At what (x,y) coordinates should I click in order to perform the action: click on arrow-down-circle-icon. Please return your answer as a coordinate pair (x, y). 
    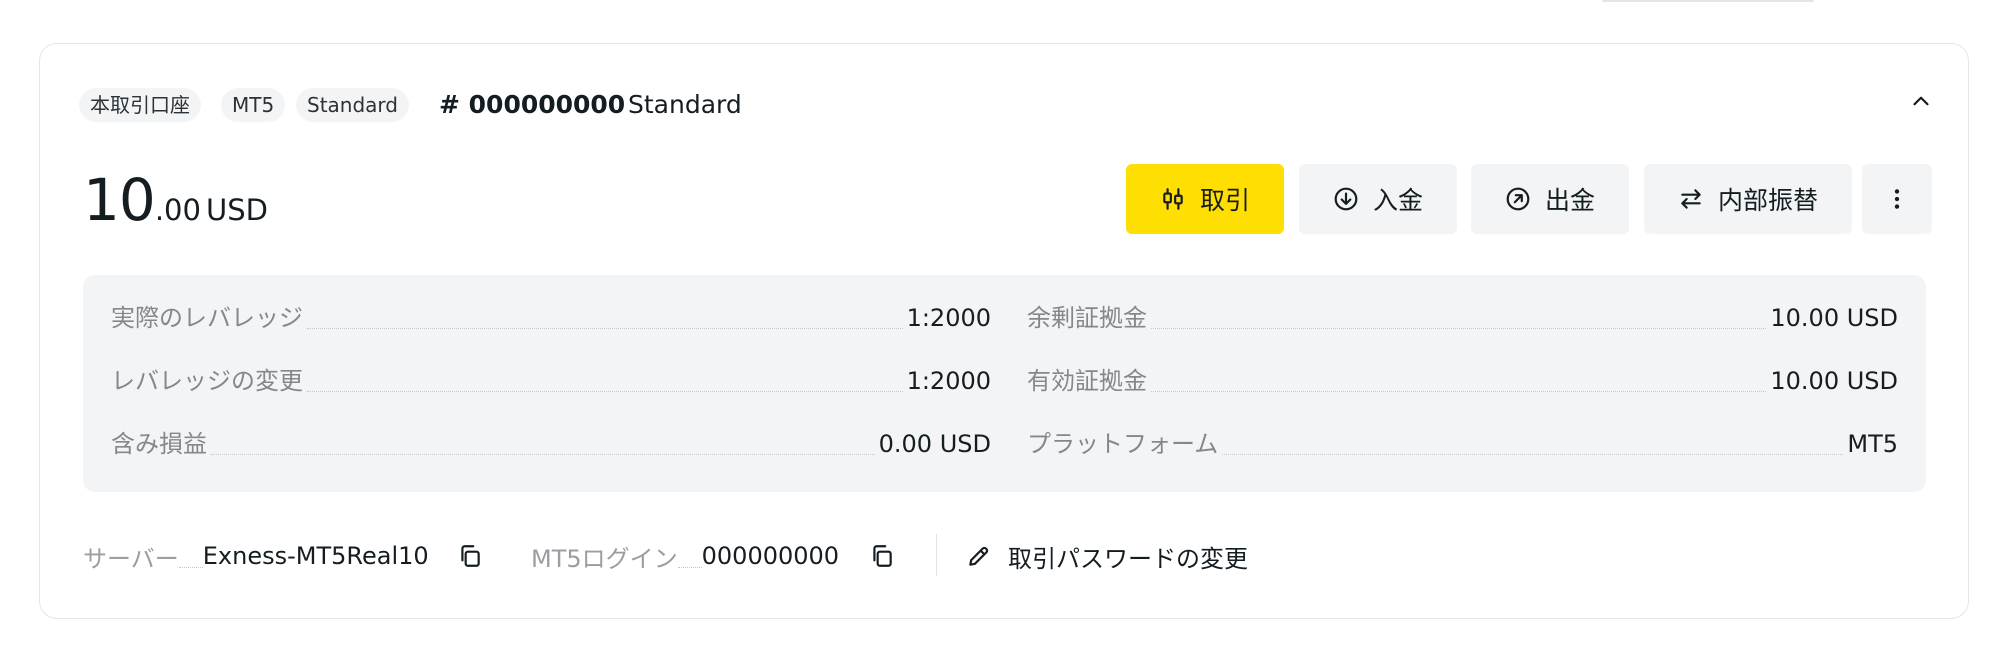
    Looking at the image, I should click on (1346, 199).